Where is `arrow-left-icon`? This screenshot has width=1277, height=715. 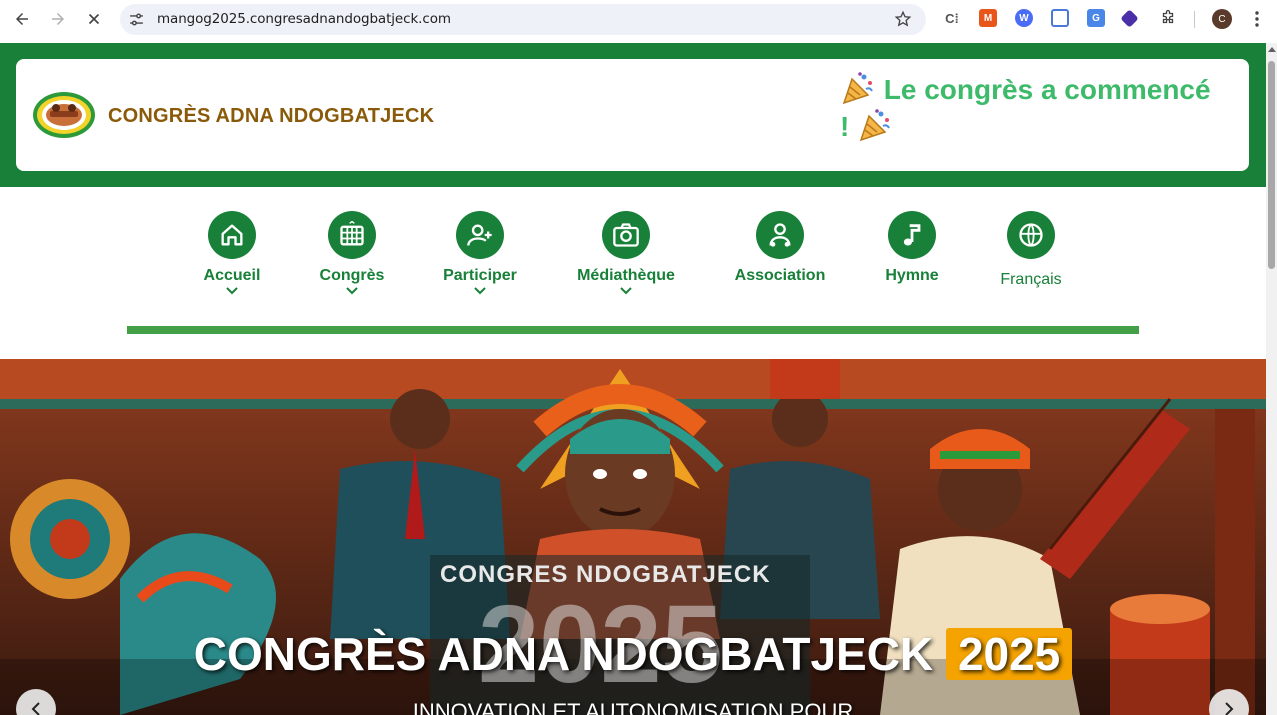 arrow-left-icon is located at coordinates (22, 19).